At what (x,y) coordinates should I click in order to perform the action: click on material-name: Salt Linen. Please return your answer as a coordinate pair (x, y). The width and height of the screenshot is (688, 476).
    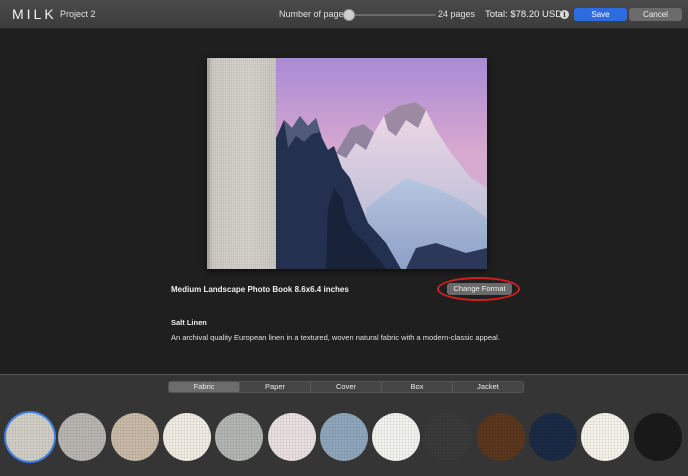
    Looking at the image, I should click on (189, 322).